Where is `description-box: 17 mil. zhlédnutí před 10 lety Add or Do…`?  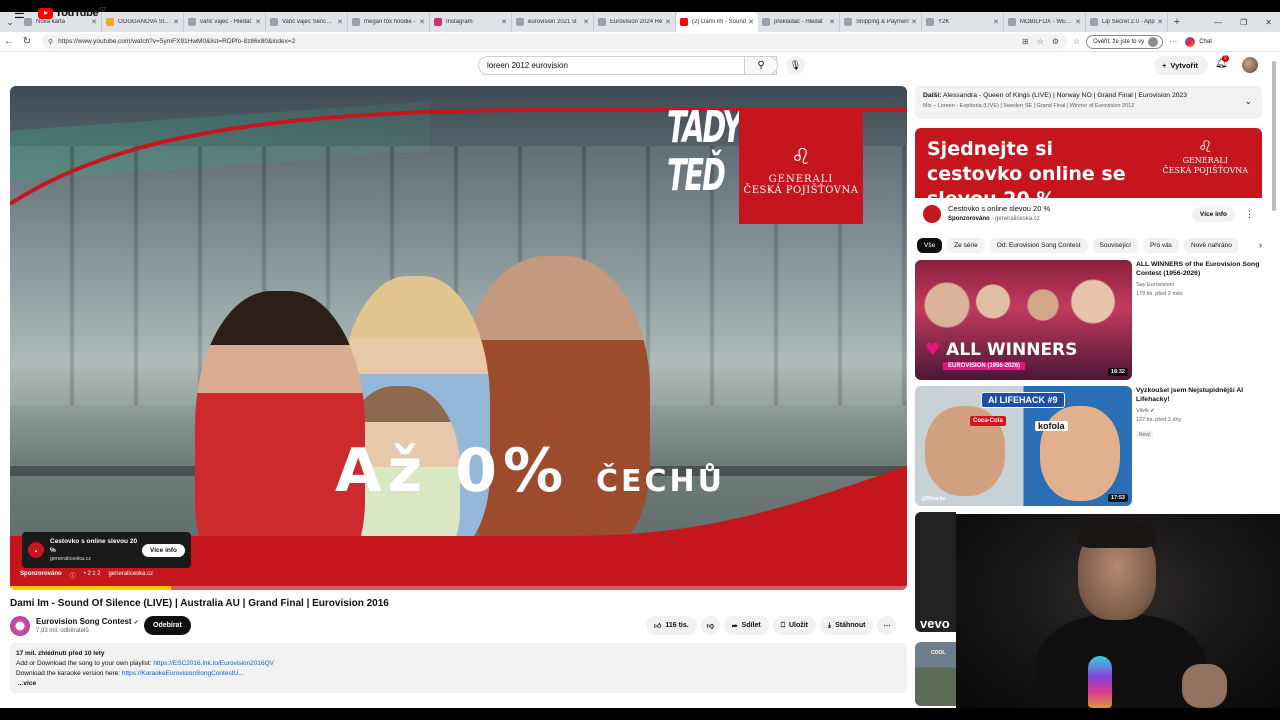
description-box: 17 mil. zhlédnutí před 10 lety Add or Do… is located at coordinates (458, 668).